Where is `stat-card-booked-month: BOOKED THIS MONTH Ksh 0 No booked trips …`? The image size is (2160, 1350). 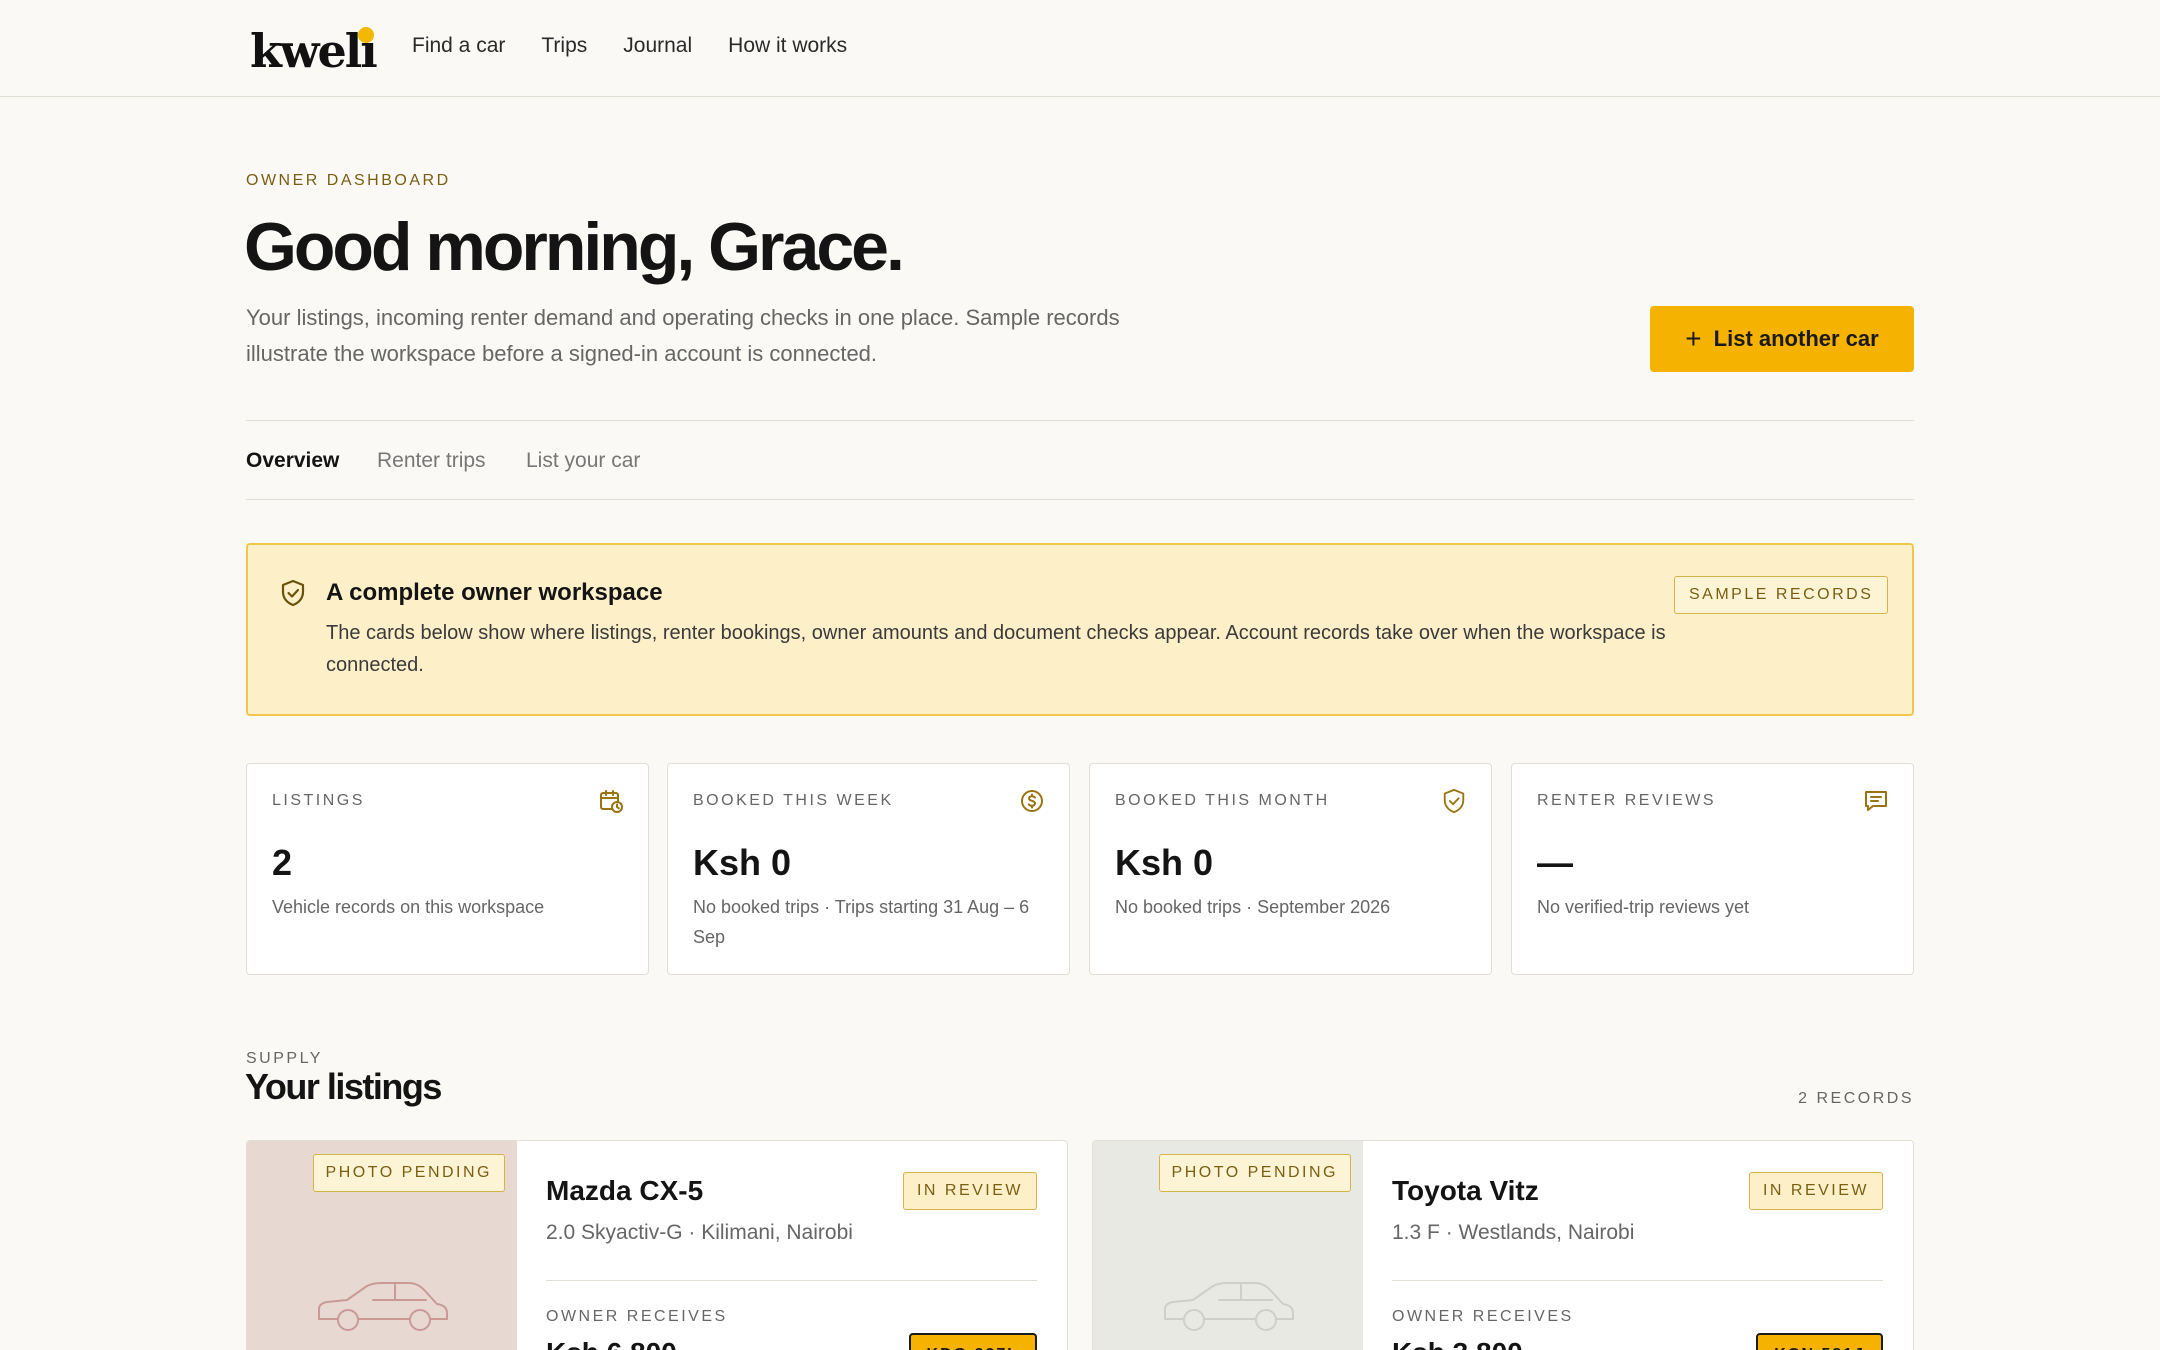 stat-card-booked-month: BOOKED THIS MONTH Ksh 0 No booked trips … is located at coordinates (1290, 869).